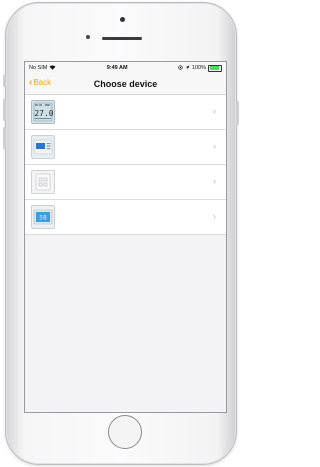 Image resolution: width=320 pixels, height=467 pixels. Describe the element at coordinates (125, 432) in the screenshot. I see `home-button` at that location.